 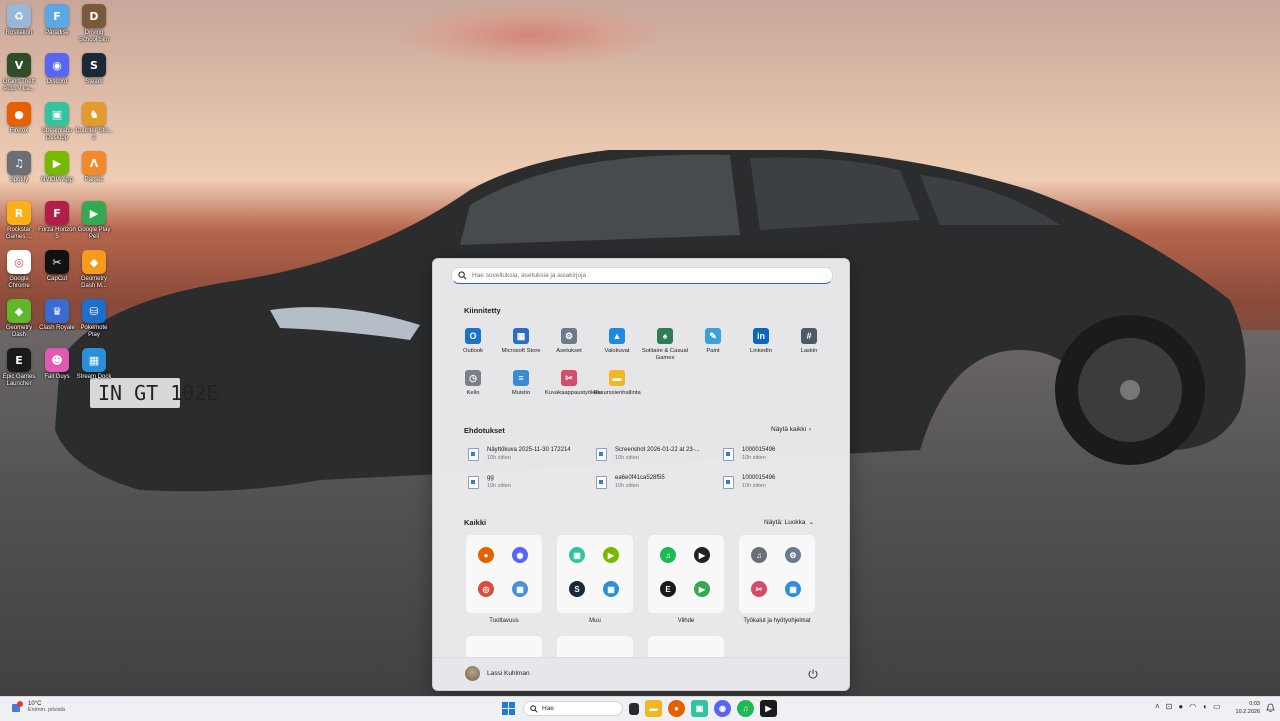 I want to click on pinned-app: ▲ Valokuvat, so click(x=617, y=341).